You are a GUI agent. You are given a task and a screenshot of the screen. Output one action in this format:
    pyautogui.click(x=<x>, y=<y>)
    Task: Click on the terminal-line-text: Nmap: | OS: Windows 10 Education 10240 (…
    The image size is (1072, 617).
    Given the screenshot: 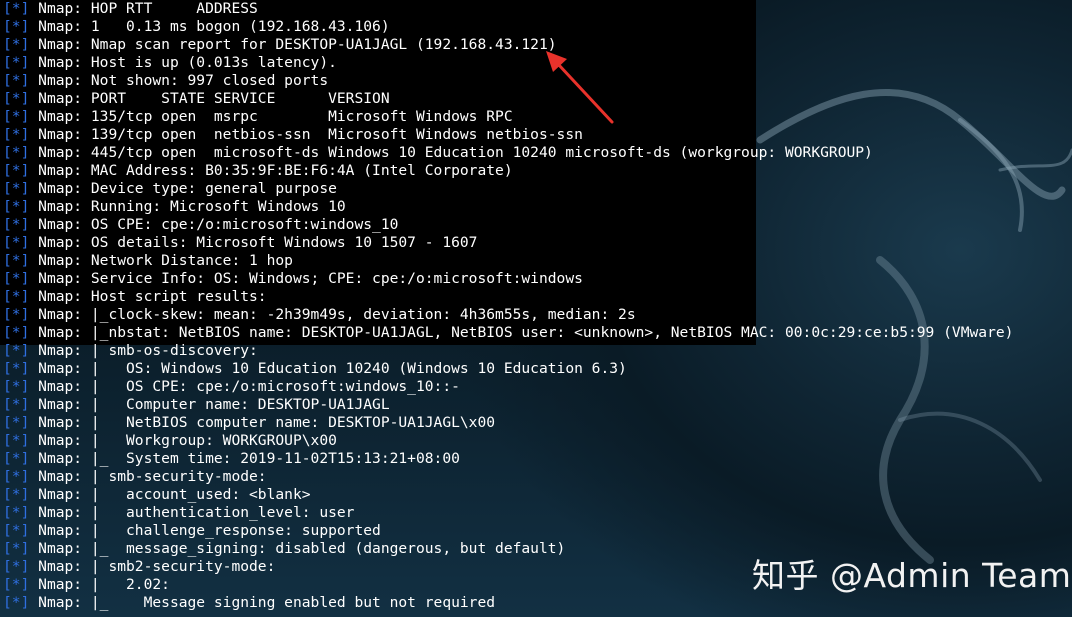 What is the action you would take?
    pyautogui.click(x=332, y=368)
    